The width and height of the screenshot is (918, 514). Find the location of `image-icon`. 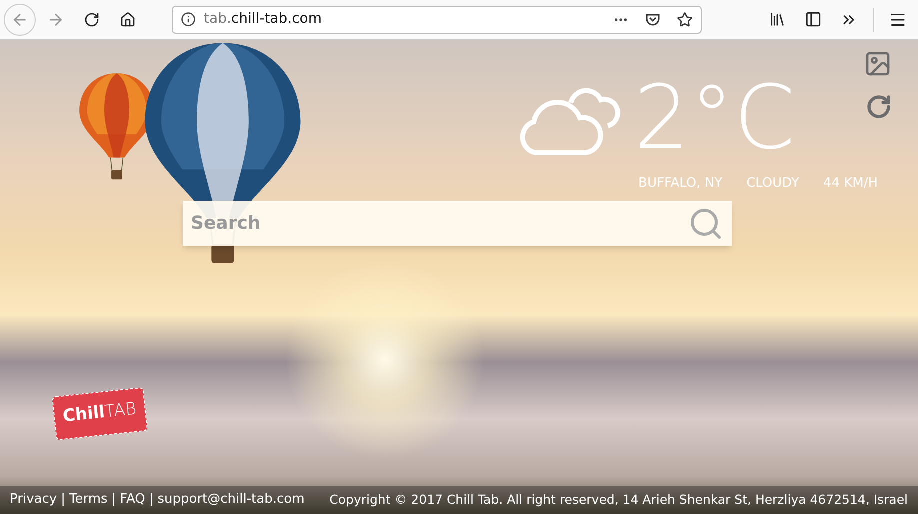

image-icon is located at coordinates (878, 64).